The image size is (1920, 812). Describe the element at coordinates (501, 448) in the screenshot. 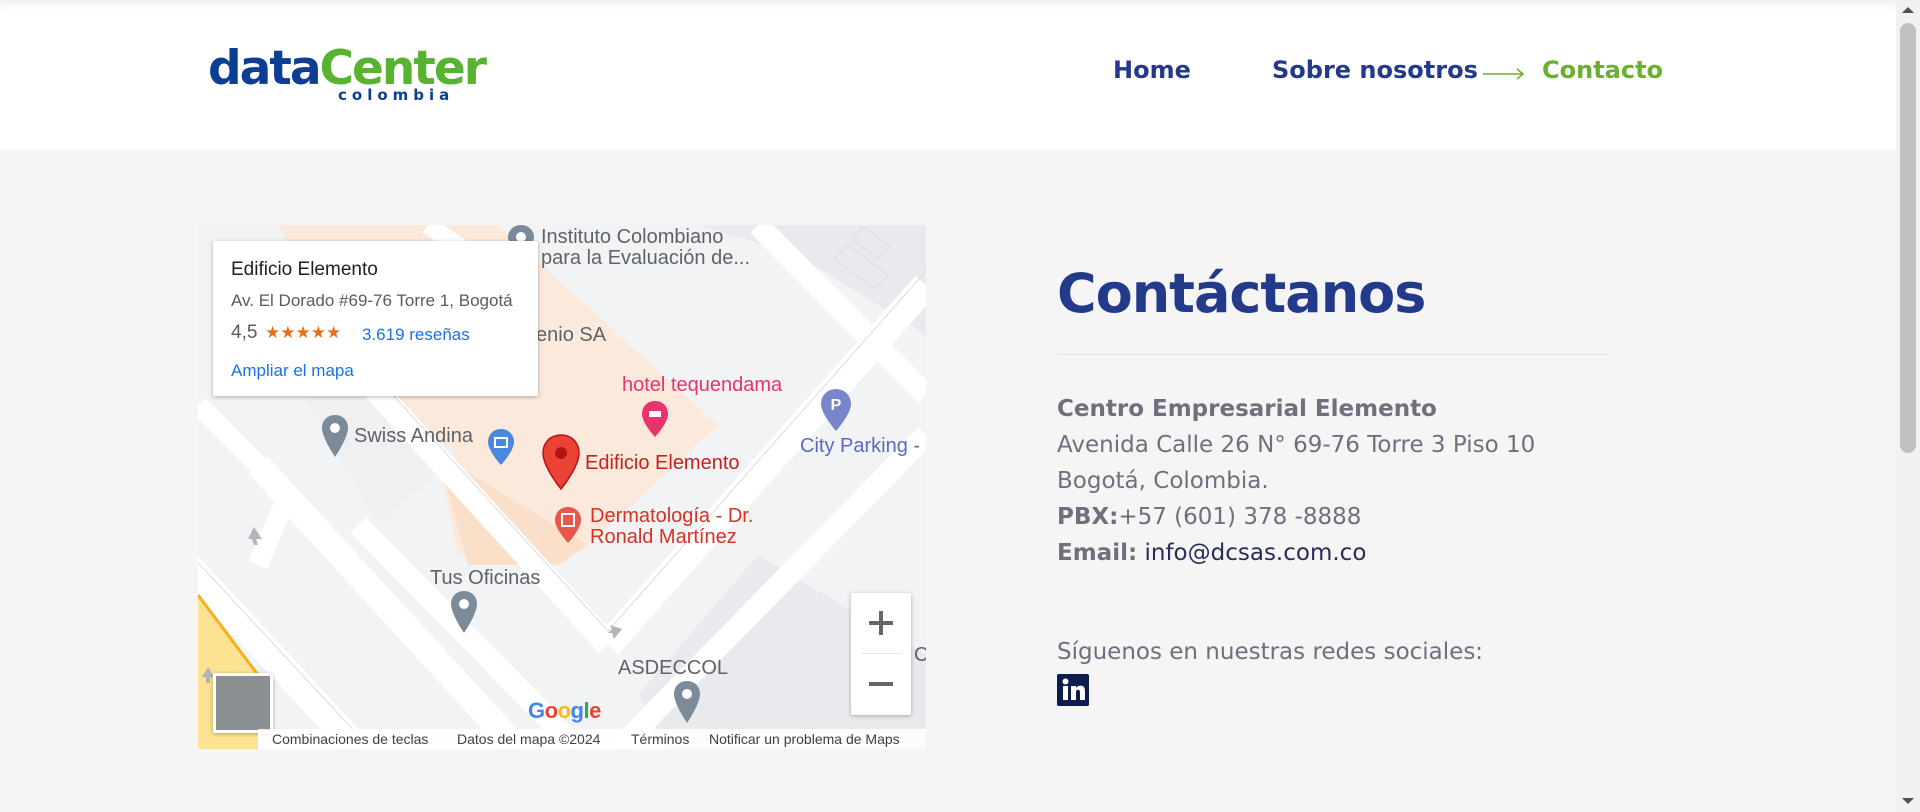

I see `store-pin-icon` at that location.